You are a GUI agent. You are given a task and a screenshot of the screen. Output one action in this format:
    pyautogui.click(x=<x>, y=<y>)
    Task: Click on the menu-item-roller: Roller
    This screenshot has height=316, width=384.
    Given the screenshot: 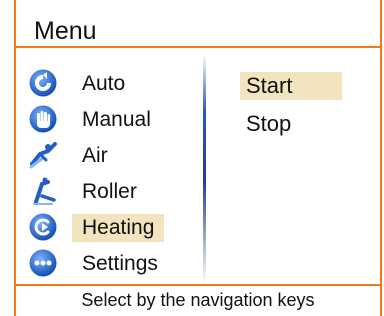 What is the action you would take?
    pyautogui.click(x=106, y=190)
    